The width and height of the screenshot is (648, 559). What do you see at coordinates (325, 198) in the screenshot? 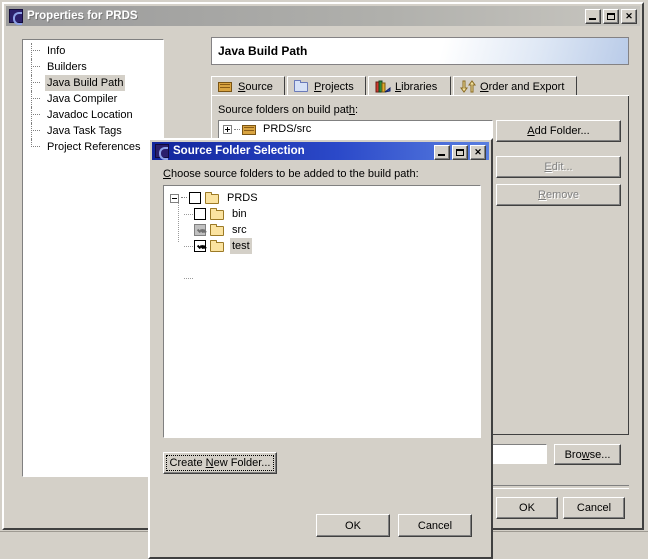
I see `tree-row-prds: PRDS` at bounding box center [325, 198].